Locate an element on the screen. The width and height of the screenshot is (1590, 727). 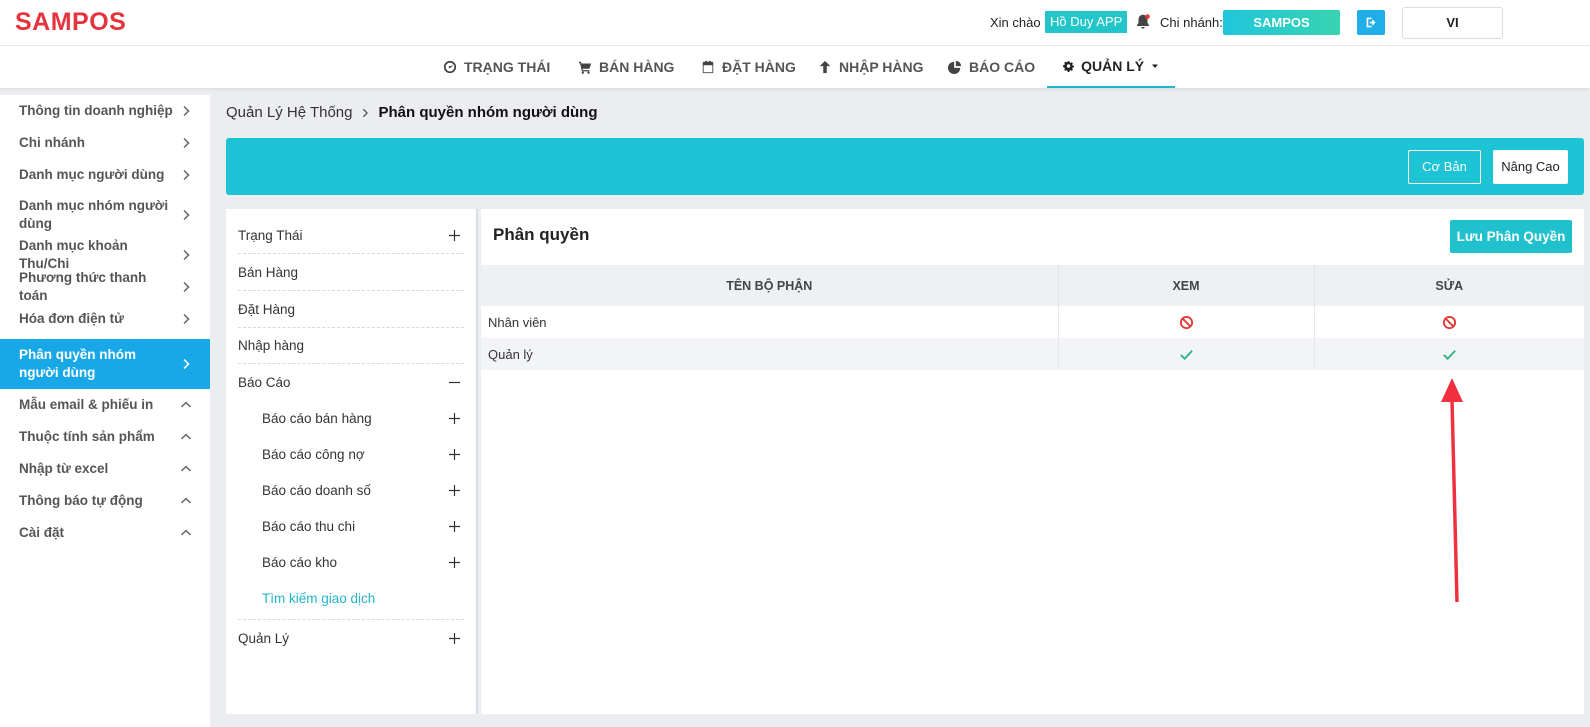
sidebar-item-branch: Chi nhánh is located at coordinates (105, 143).